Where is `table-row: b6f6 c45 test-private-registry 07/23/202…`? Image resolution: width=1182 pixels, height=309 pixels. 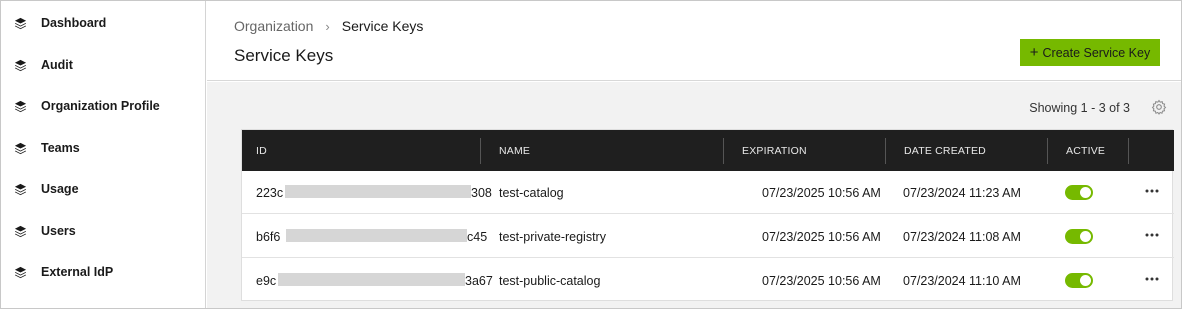
table-row: b6f6 c45 test-private-registry 07/23/202… is located at coordinates (708, 236).